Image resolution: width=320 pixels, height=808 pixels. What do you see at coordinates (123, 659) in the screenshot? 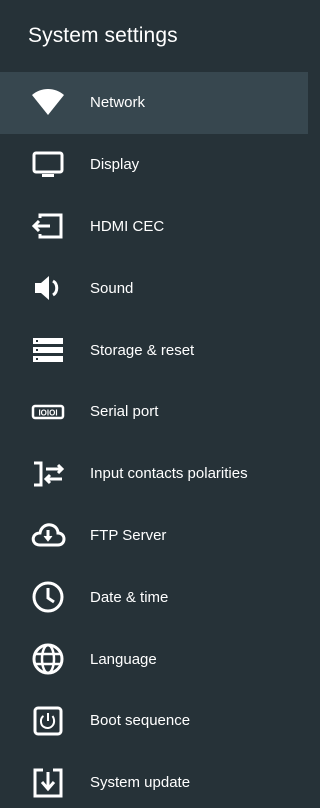
I see `menu-item-label: Language` at bounding box center [123, 659].